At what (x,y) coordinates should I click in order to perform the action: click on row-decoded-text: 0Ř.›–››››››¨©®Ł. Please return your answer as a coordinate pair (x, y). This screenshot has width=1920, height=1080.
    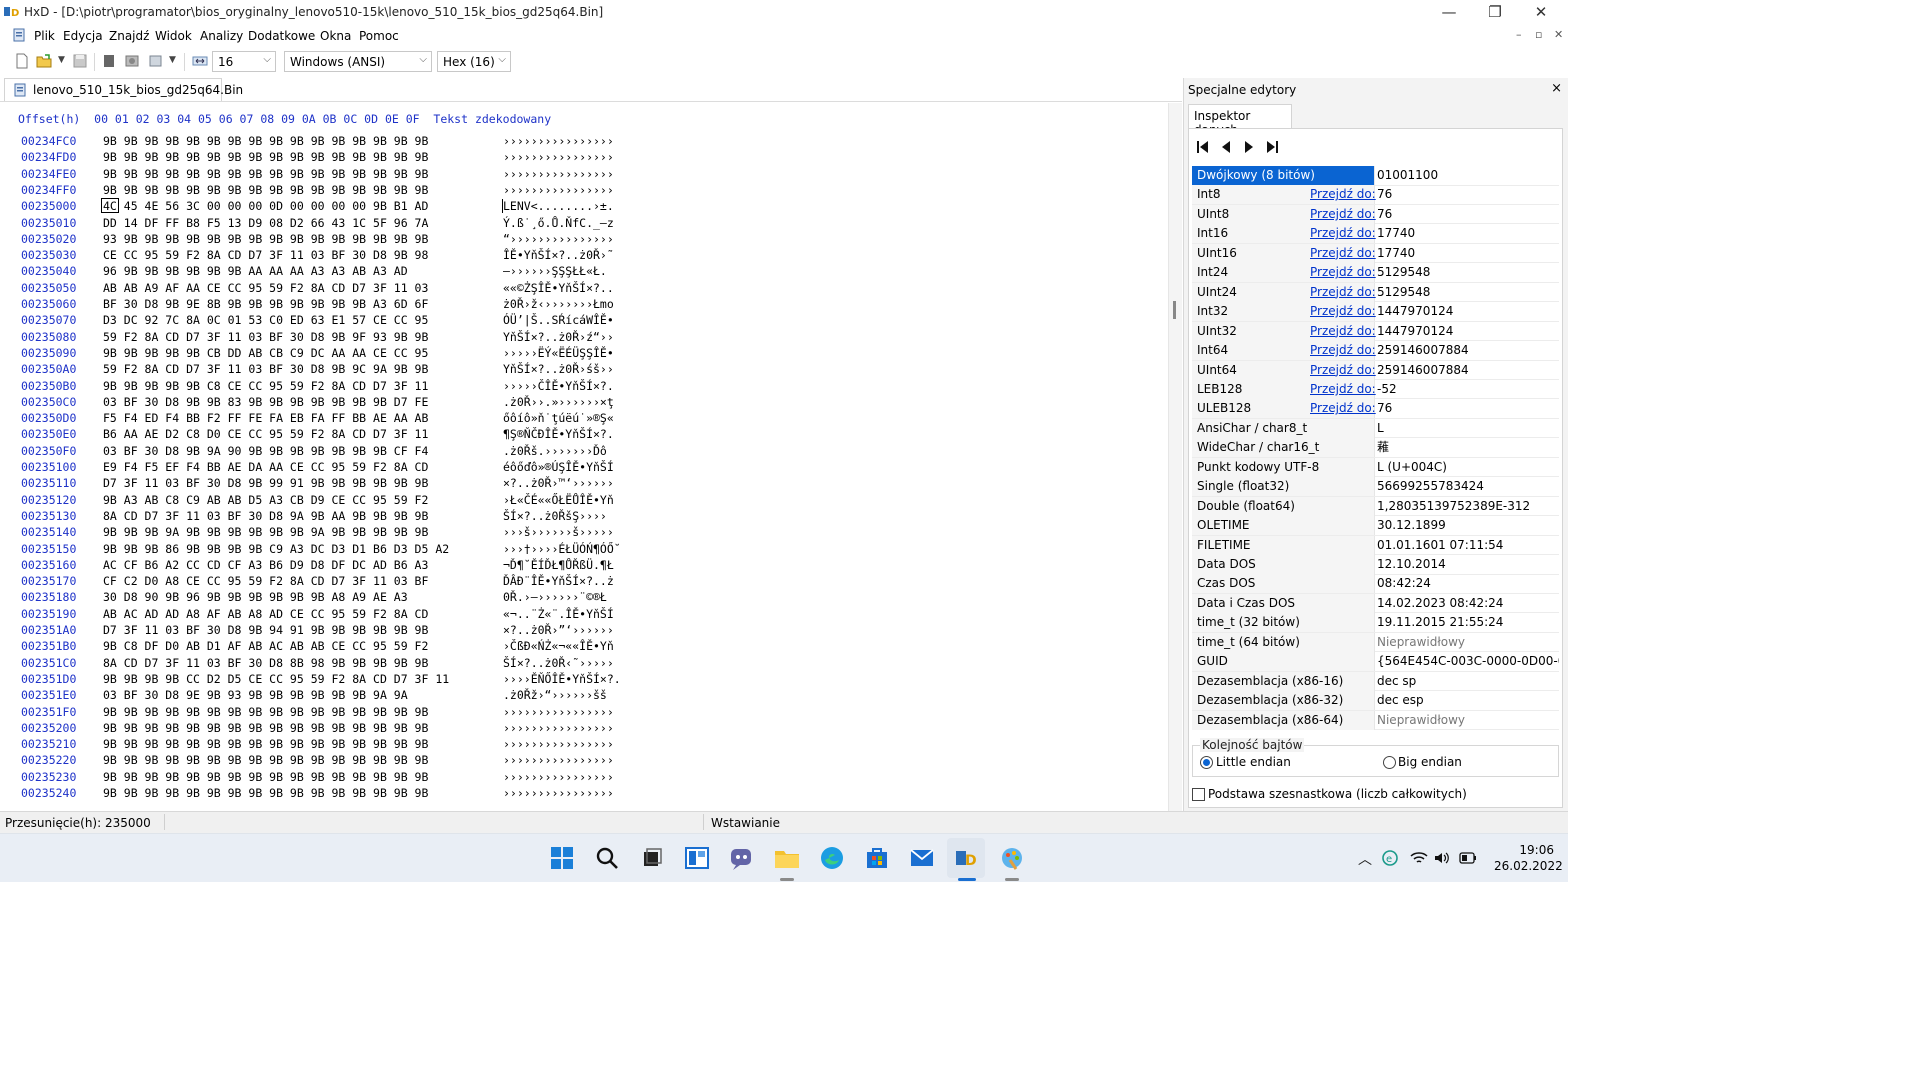
    Looking at the image, I should click on (555, 597).